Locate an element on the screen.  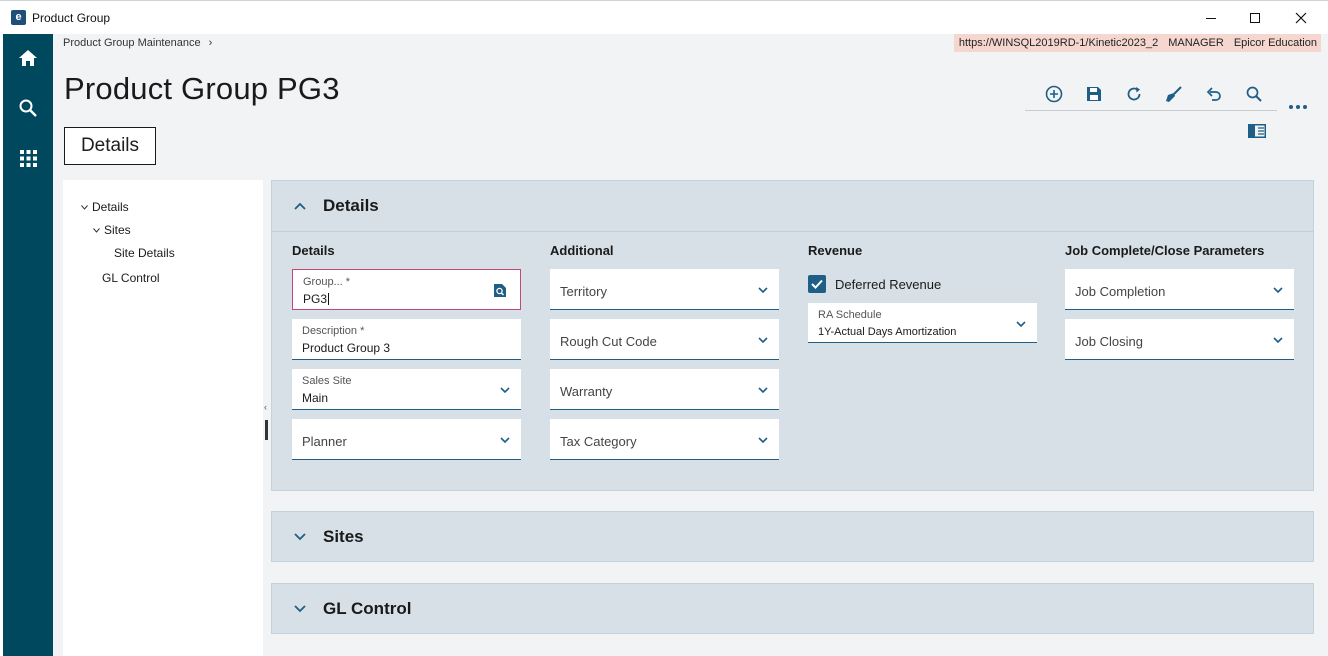
description-field-value: Product Group 3 is located at coordinates (346, 348).